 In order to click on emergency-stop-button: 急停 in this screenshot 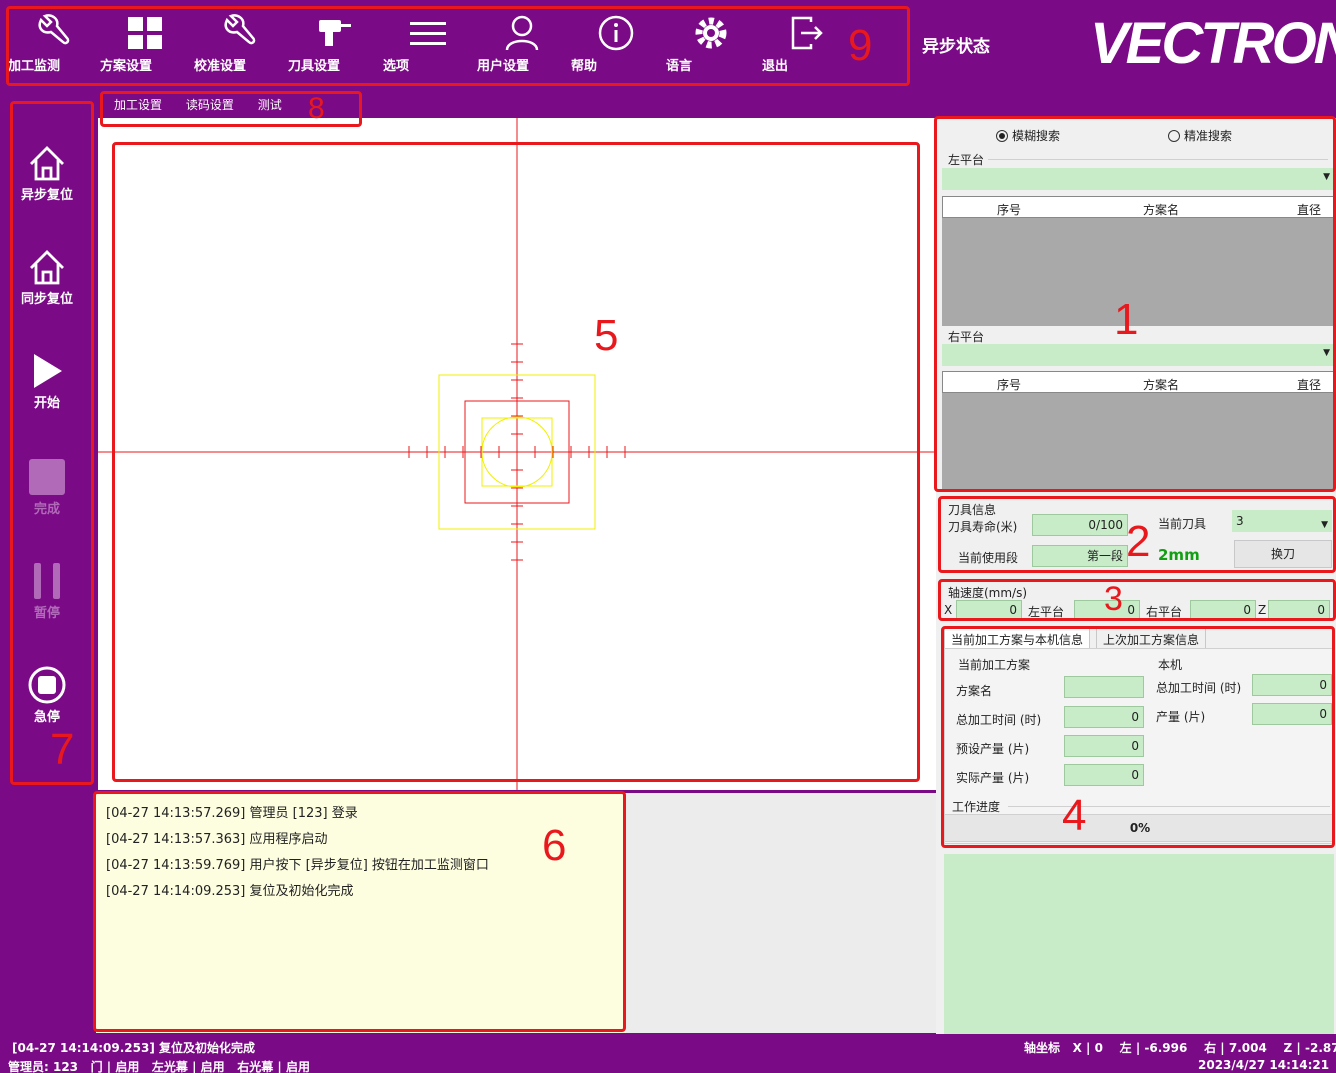, I will do `click(47, 695)`.